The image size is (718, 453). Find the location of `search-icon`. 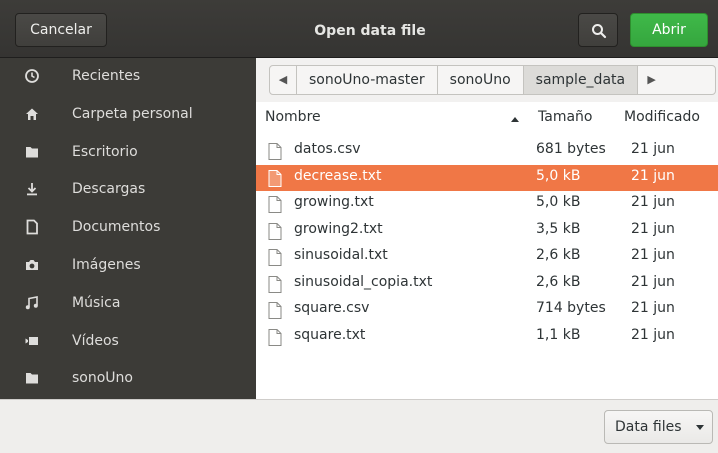

search-icon is located at coordinates (599, 31).